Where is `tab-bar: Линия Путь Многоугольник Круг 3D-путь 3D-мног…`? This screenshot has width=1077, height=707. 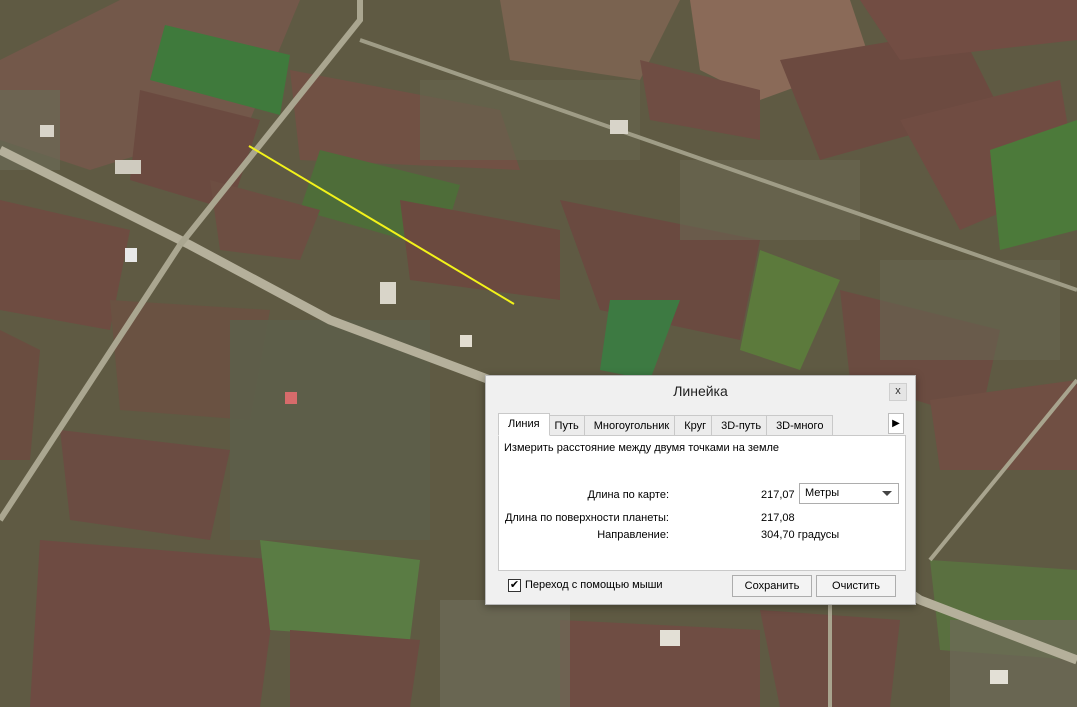 tab-bar: Линия Путь Многоугольник Круг 3D-путь 3D-мног… is located at coordinates (688, 424).